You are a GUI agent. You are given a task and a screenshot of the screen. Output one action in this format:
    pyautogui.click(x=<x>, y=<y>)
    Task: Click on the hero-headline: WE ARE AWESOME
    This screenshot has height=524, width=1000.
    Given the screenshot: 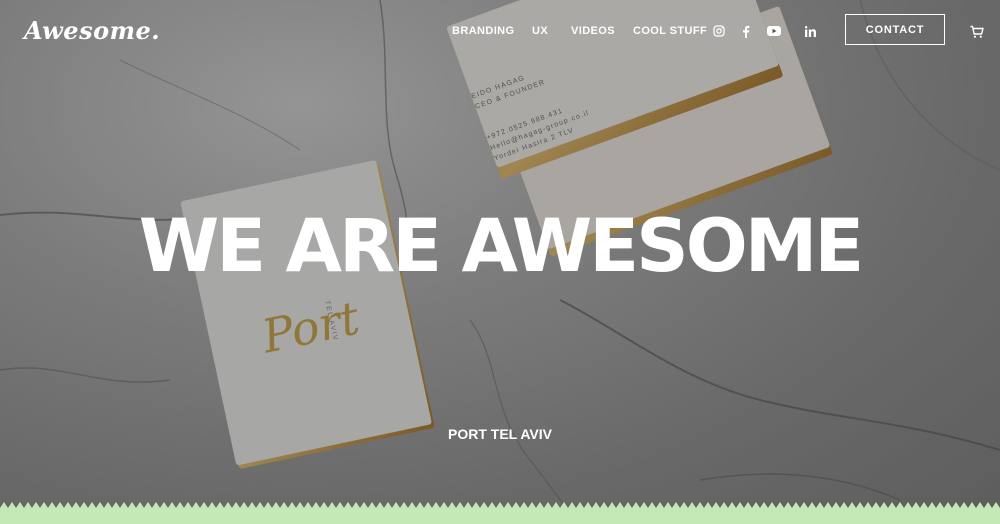 What is the action you would take?
    pyautogui.click(x=501, y=246)
    